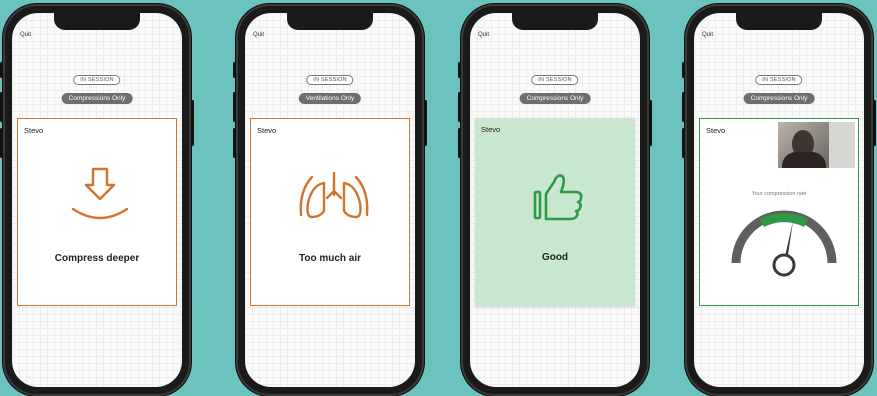  I want to click on gauge-label: Your compression rate, so click(779, 194).